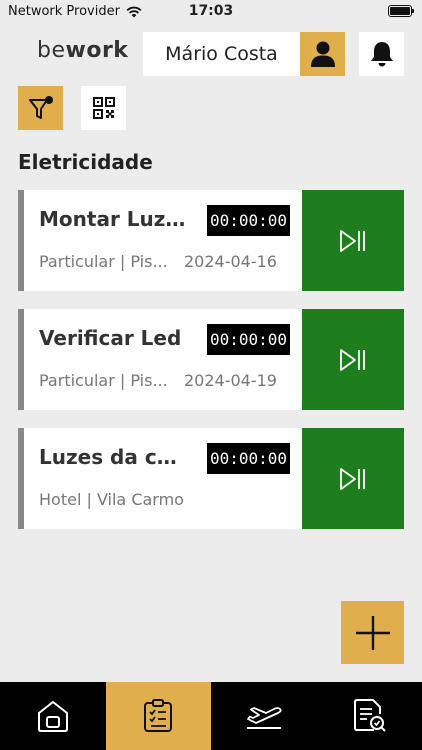 Image resolution: width=422 pixels, height=750 pixels. I want to click on task-title: Verificar Led, so click(110, 338).